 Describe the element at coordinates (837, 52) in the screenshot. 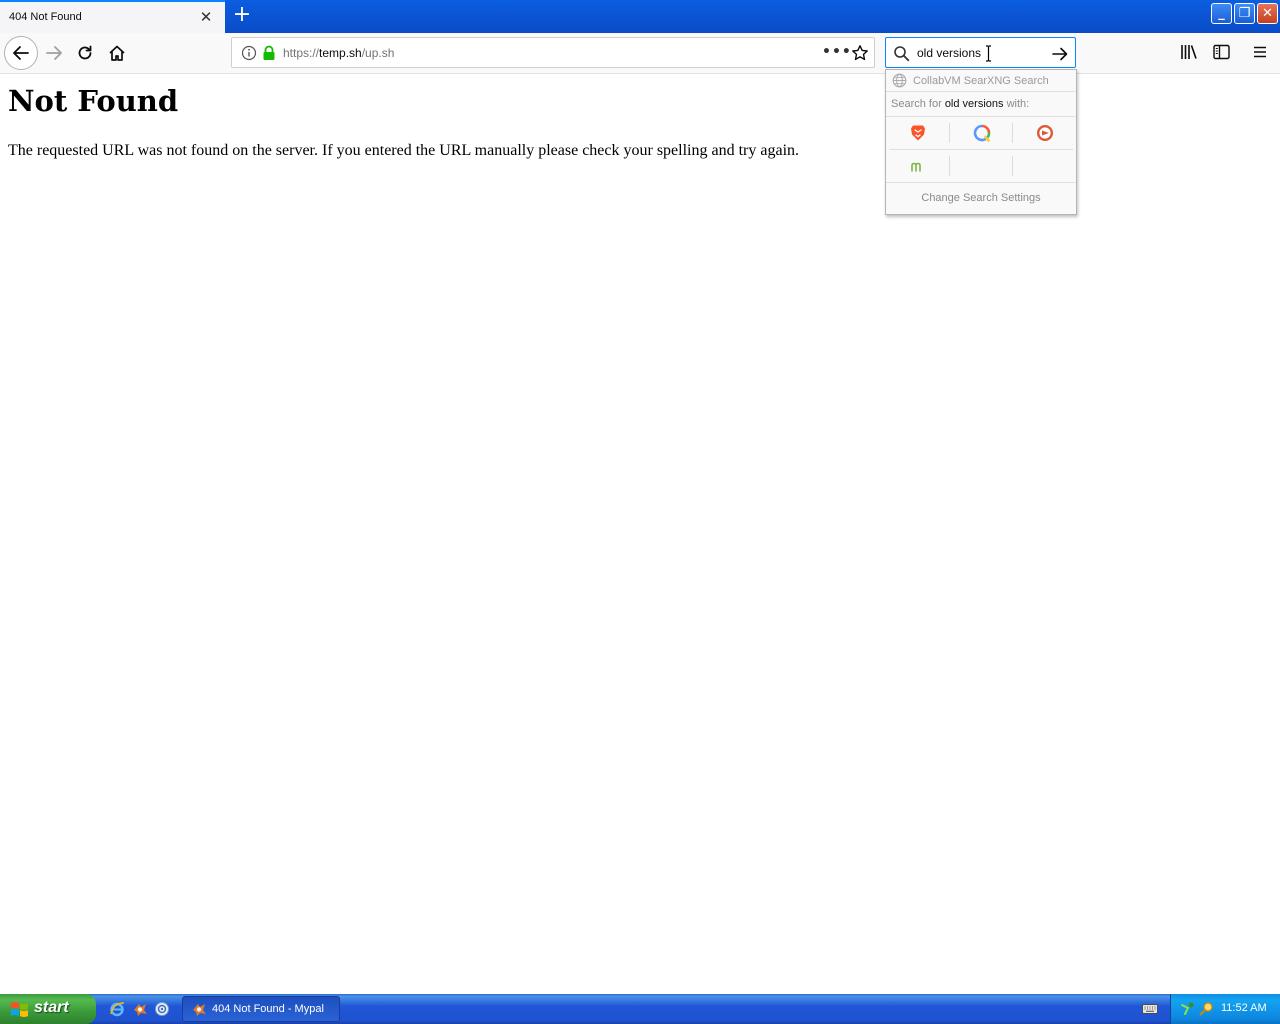

I see `page-actions-button: •••` at that location.